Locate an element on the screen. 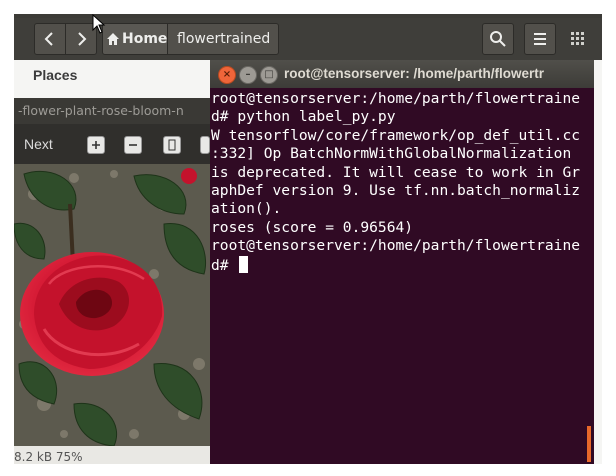  menu-button is located at coordinates (540, 39).